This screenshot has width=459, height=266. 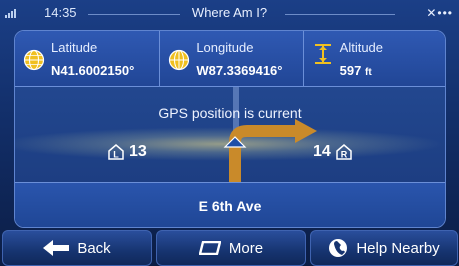 I want to click on longitude-label: Longitude, so click(x=225, y=47).